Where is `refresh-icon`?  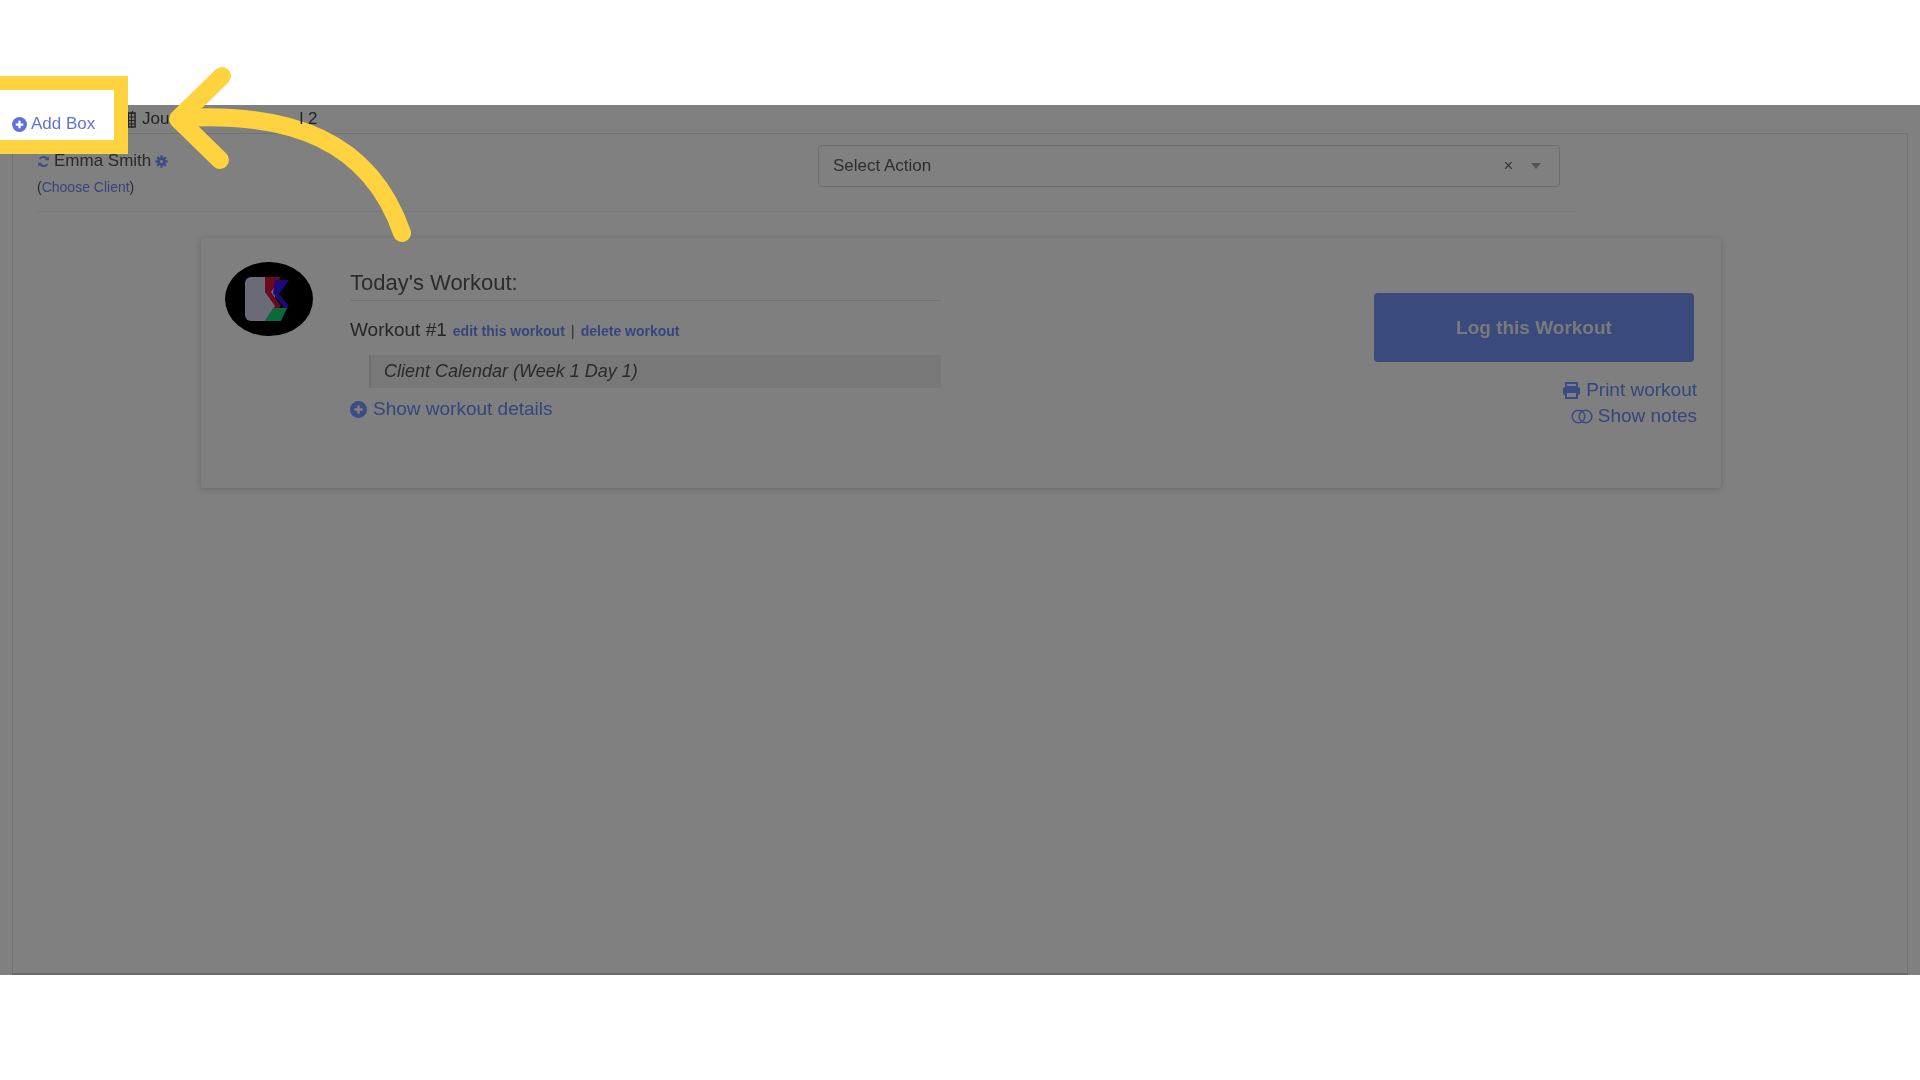 refresh-icon is located at coordinates (43, 161).